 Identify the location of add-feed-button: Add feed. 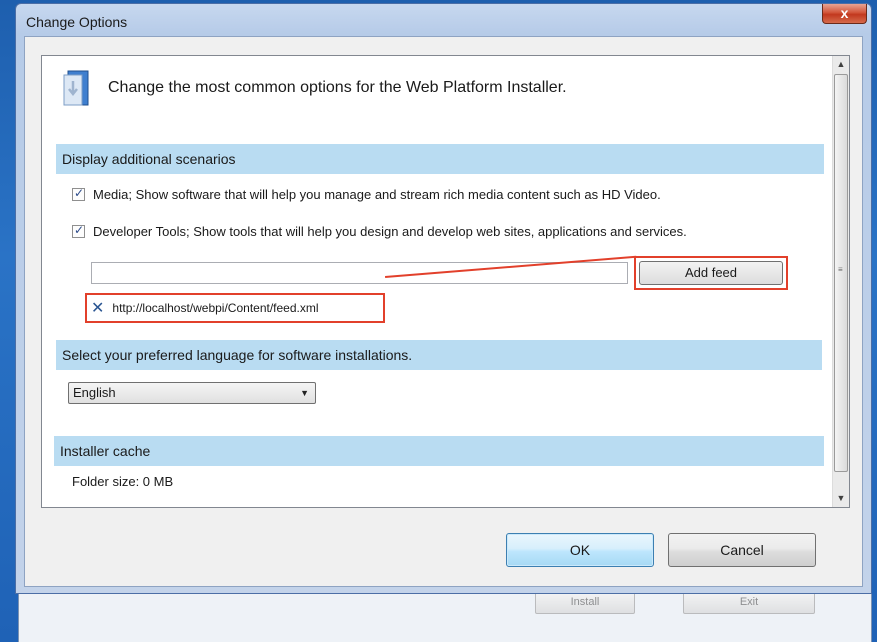
(711, 273).